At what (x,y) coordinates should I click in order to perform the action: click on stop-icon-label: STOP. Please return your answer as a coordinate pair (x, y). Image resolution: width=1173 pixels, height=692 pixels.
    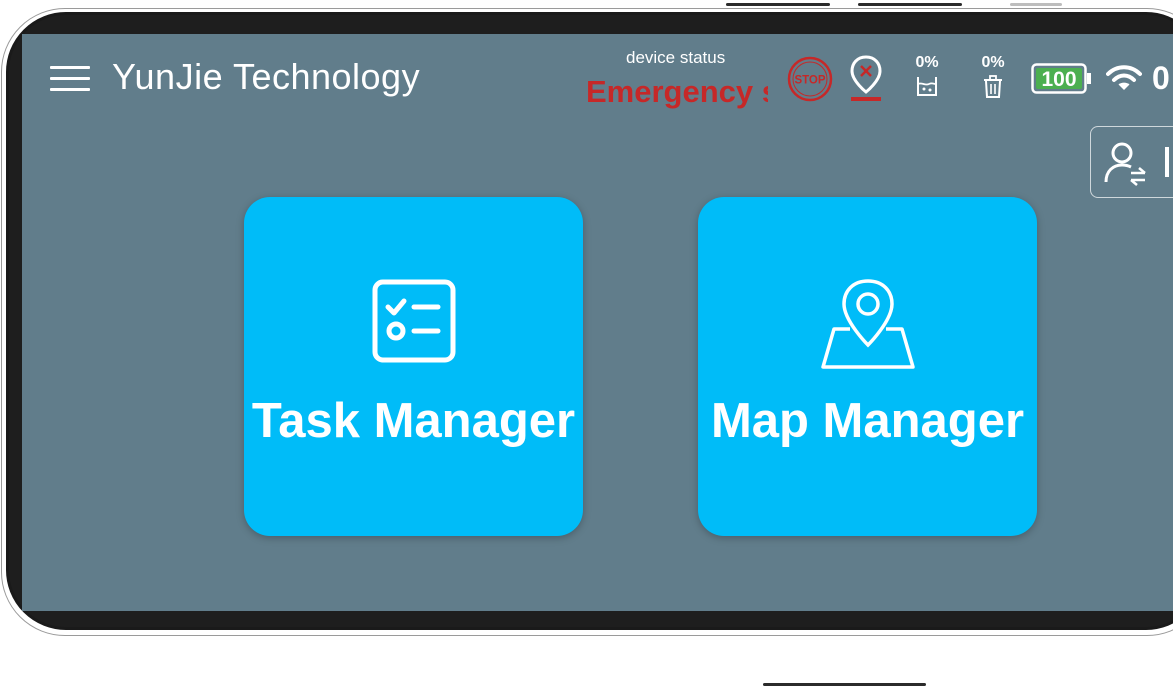
    Looking at the image, I should click on (809, 81).